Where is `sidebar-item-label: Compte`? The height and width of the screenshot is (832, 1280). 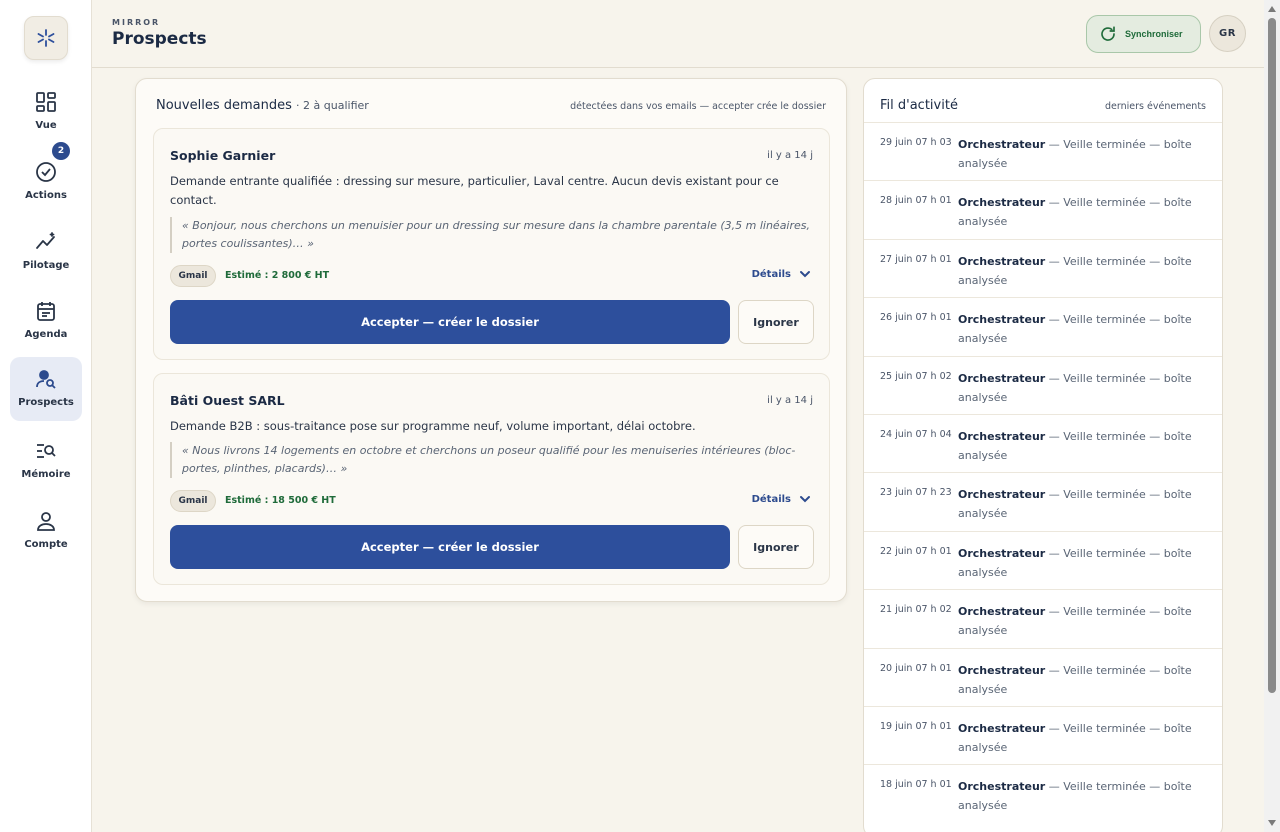
sidebar-item-label: Compte is located at coordinates (46, 544).